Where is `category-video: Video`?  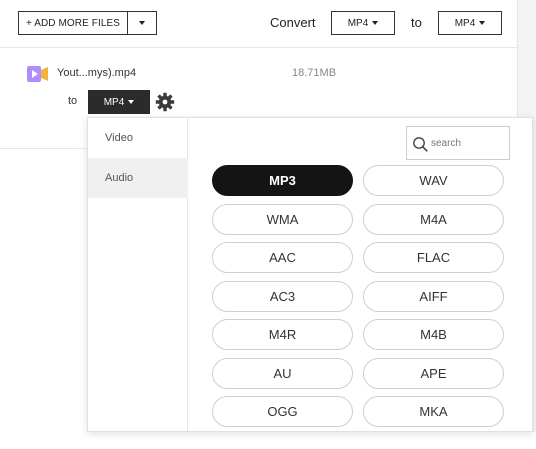 category-video: Video is located at coordinates (138, 138).